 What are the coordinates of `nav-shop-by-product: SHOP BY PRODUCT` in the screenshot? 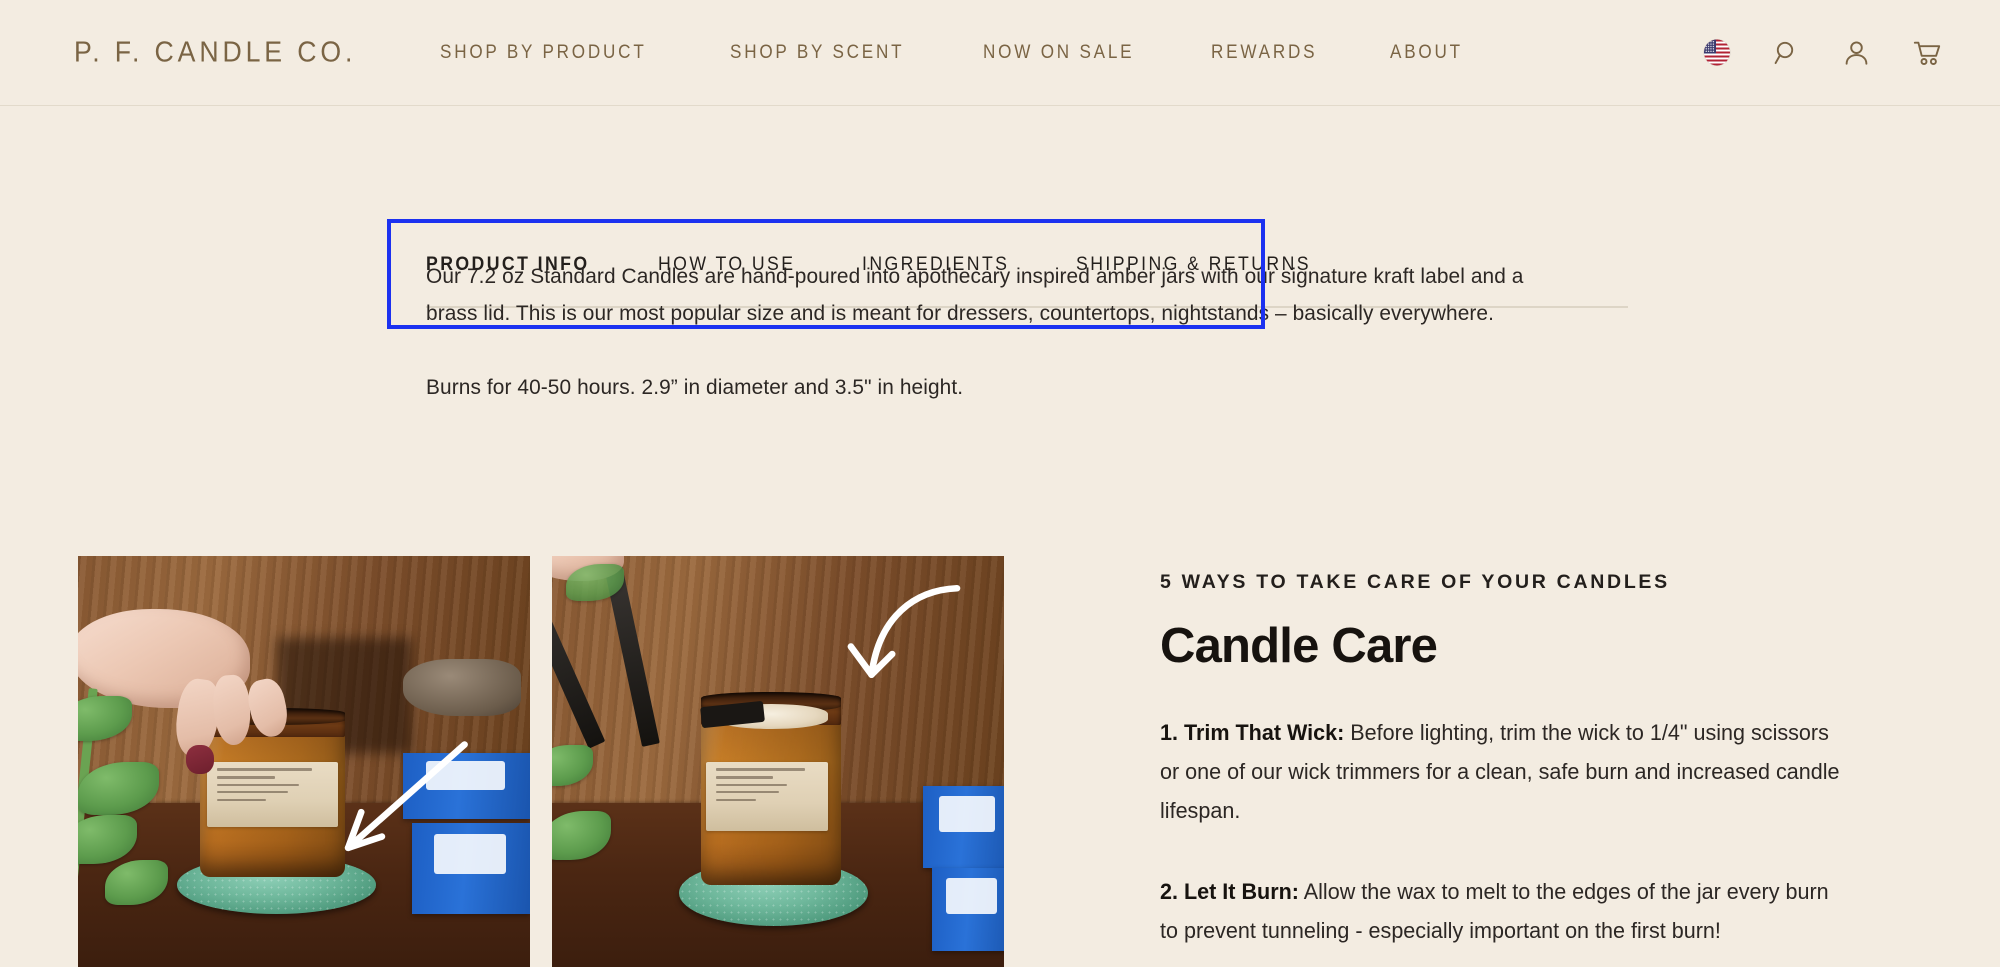 It's located at (543, 53).